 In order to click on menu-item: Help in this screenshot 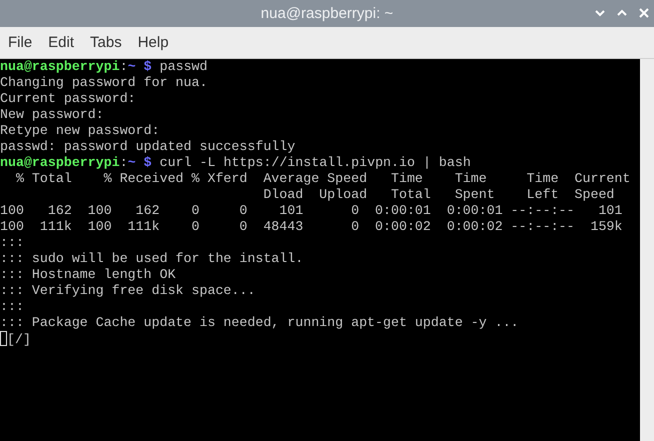, I will do `click(153, 42)`.